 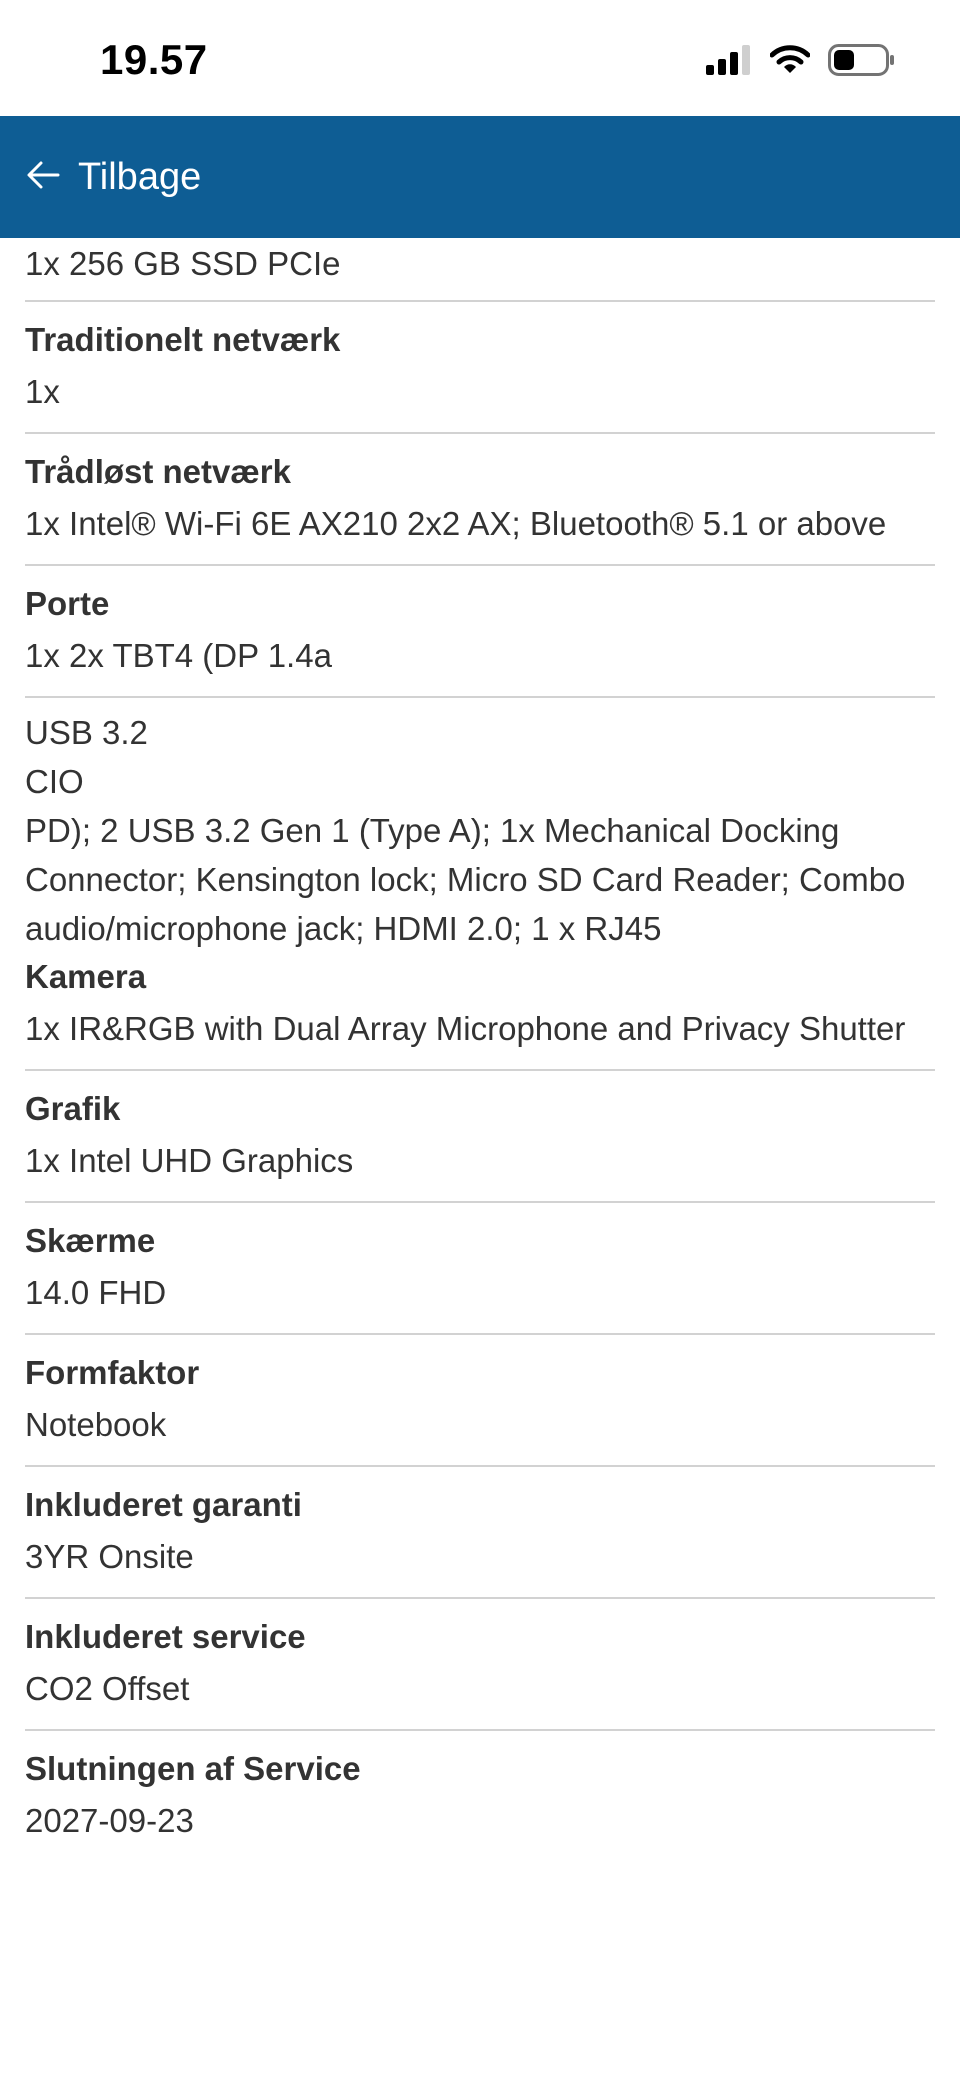 What do you see at coordinates (154, 59) in the screenshot?
I see `status-time: 19.57` at bounding box center [154, 59].